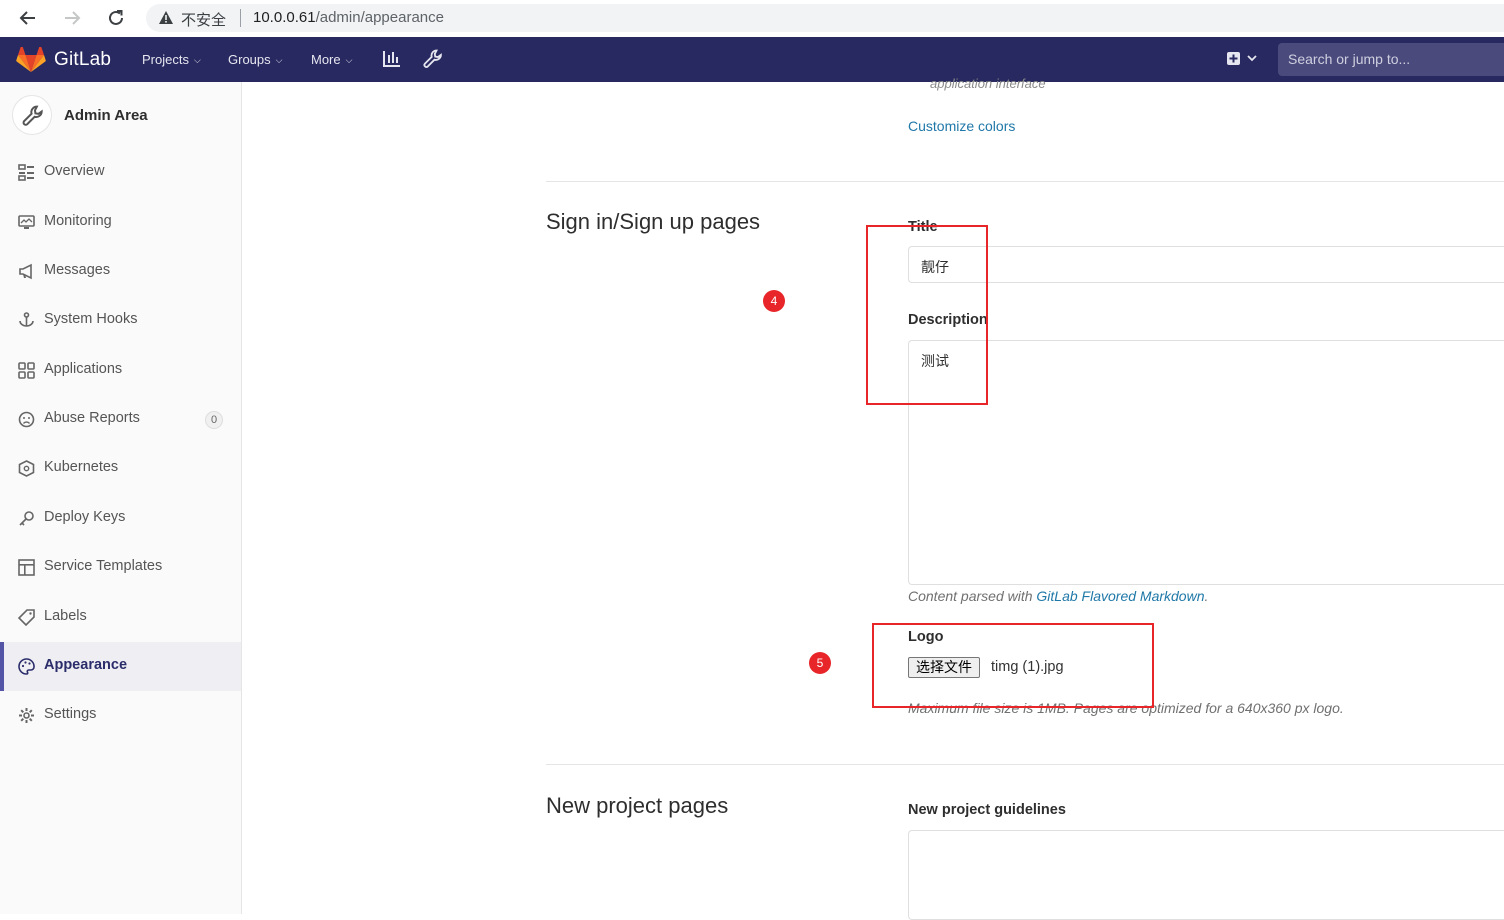 This screenshot has width=1504, height=920. I want to click on nav-groups-label: Groups, so click(249, 59).